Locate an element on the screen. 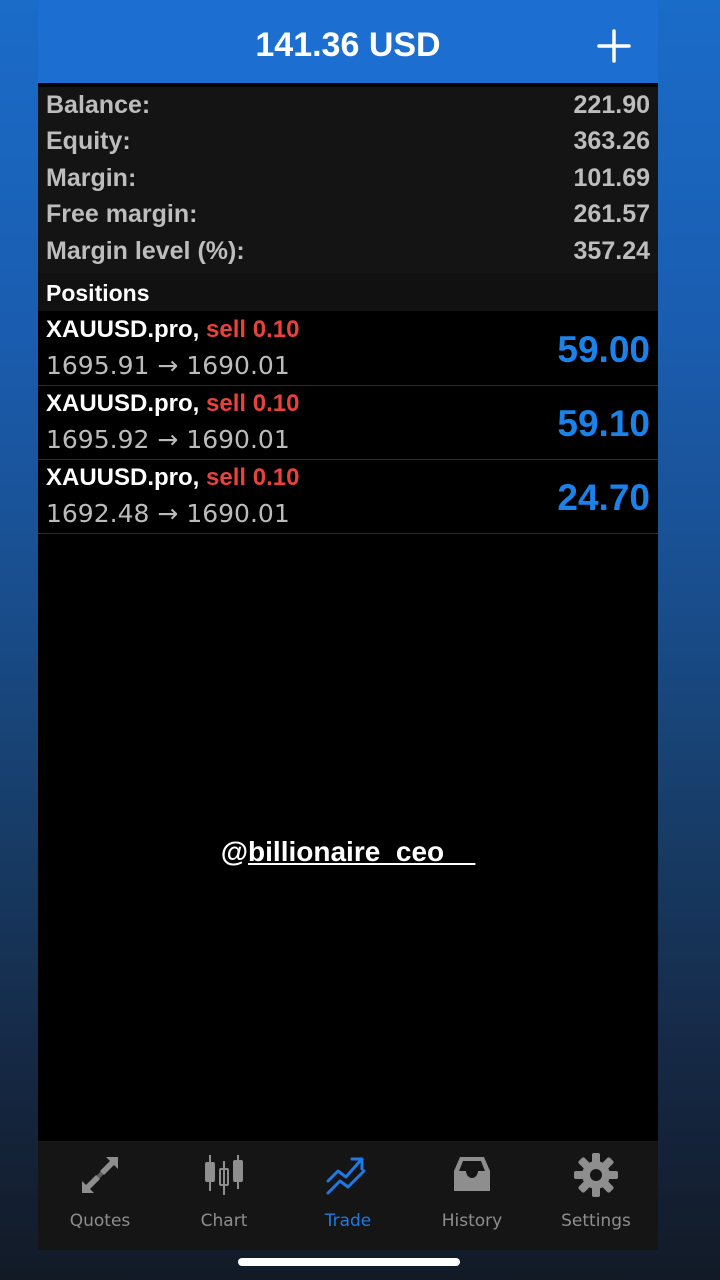 The image size is (720, 1280). watermark-text: @billionaire_ceo__ is located at coordinates (348, 852).